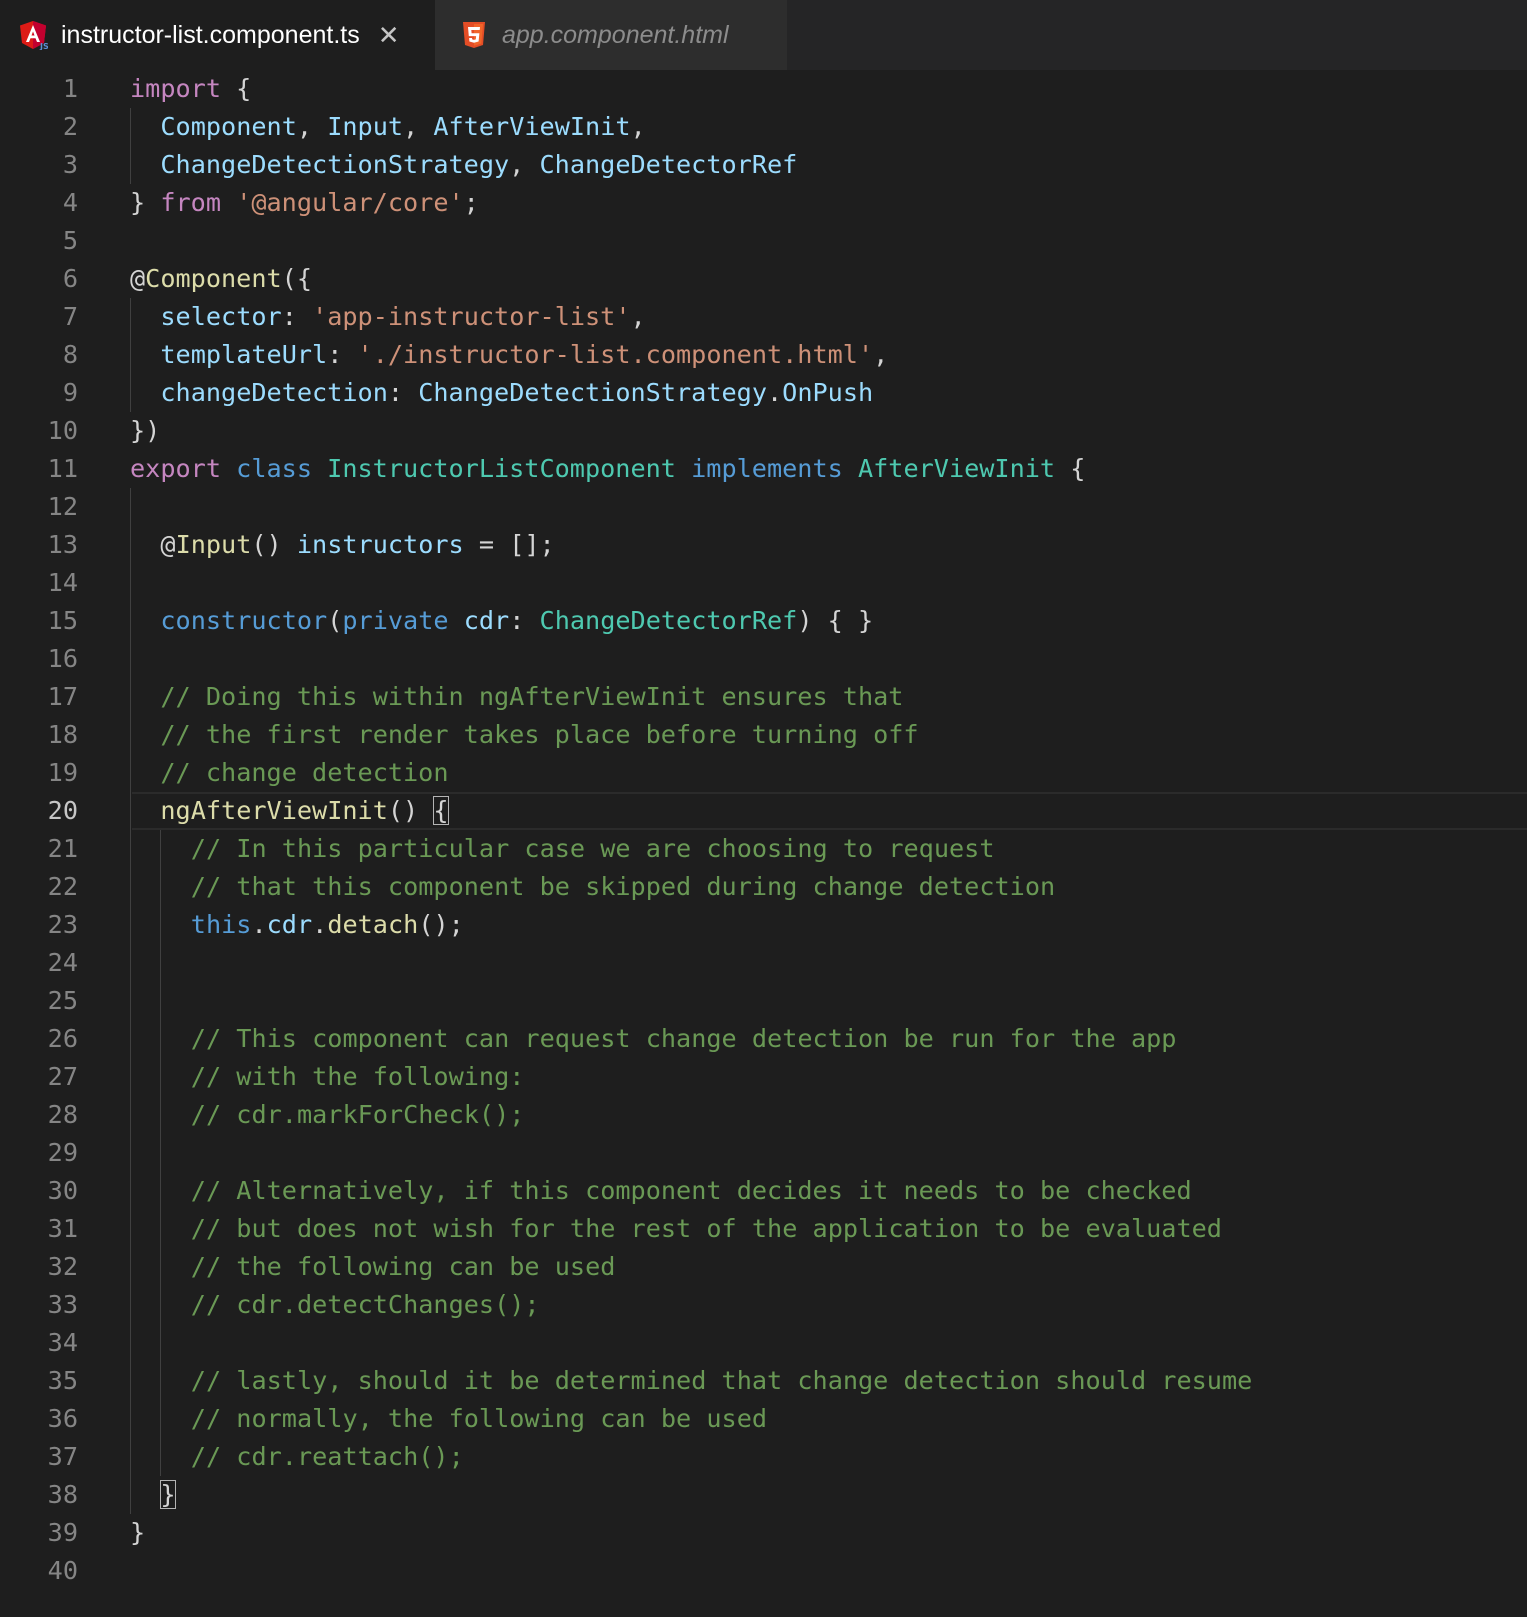 The image size is (1527, 1617). What do you see at coordinates (763, 127) in the screenshot?
I see `code-line: 2 Component, Input, AfterViewInit,` at bounding box center [763, 127].